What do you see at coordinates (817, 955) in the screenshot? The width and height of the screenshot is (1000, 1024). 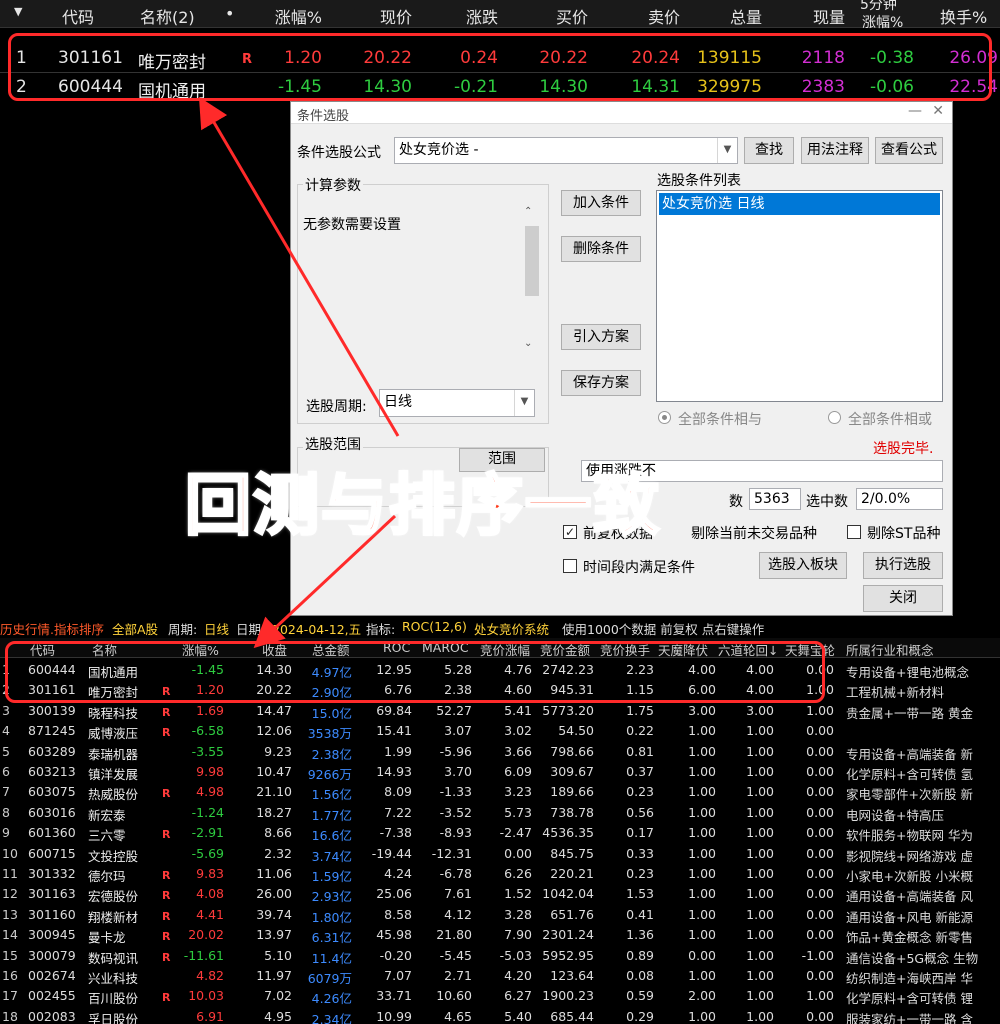 I see `hcell-tw: -1.00` at bounding box center [817, 955].